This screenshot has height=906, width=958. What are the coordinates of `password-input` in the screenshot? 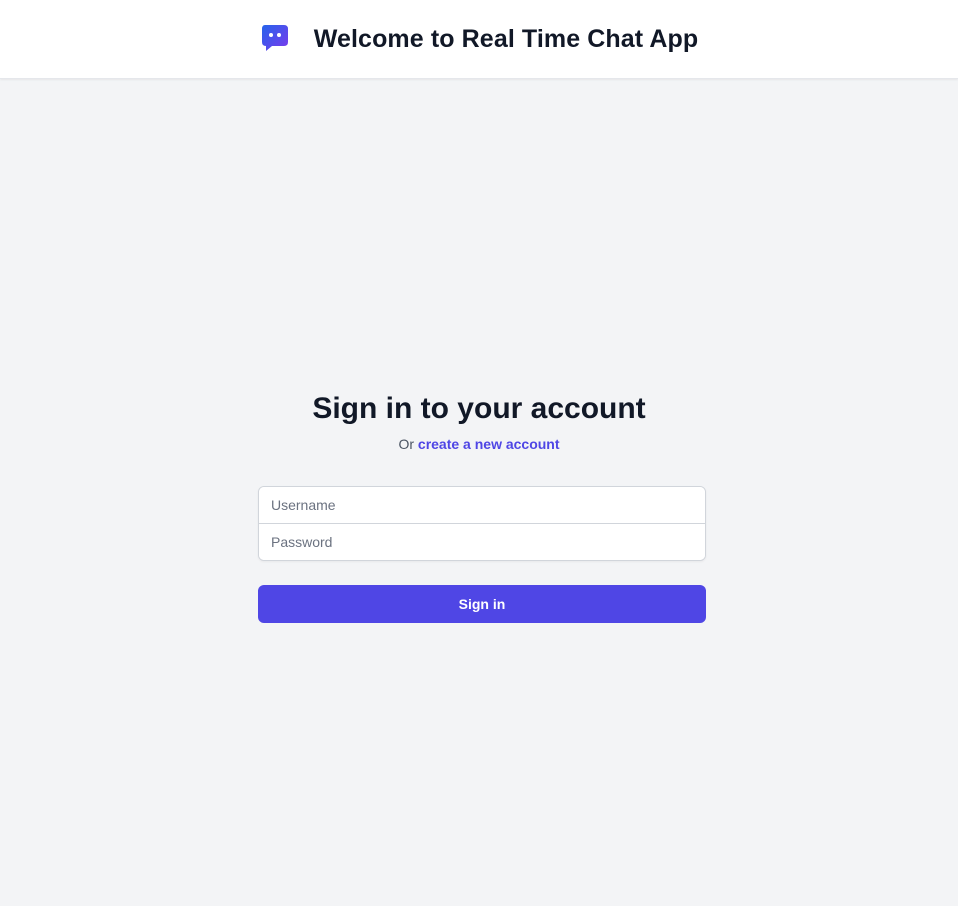 It's located at (482, 542).